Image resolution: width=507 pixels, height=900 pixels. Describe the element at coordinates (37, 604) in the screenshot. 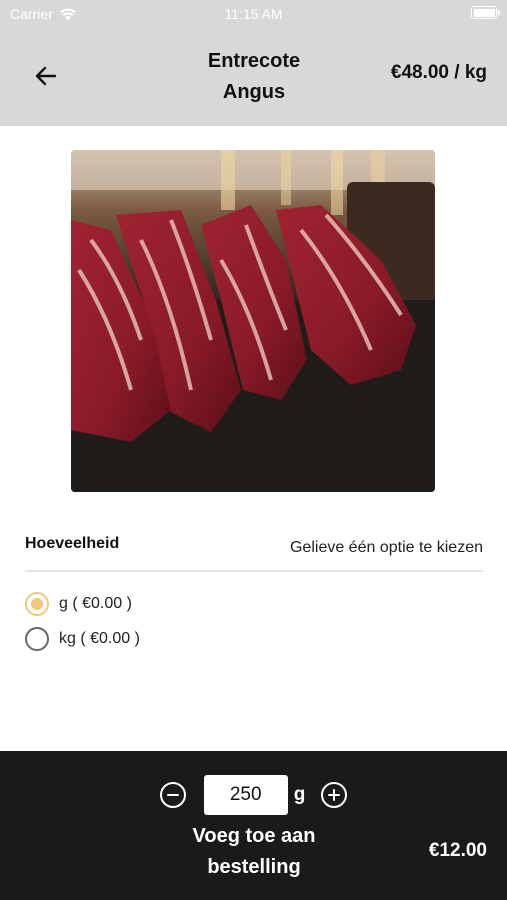

I see `radio-selected-icon` at that location.